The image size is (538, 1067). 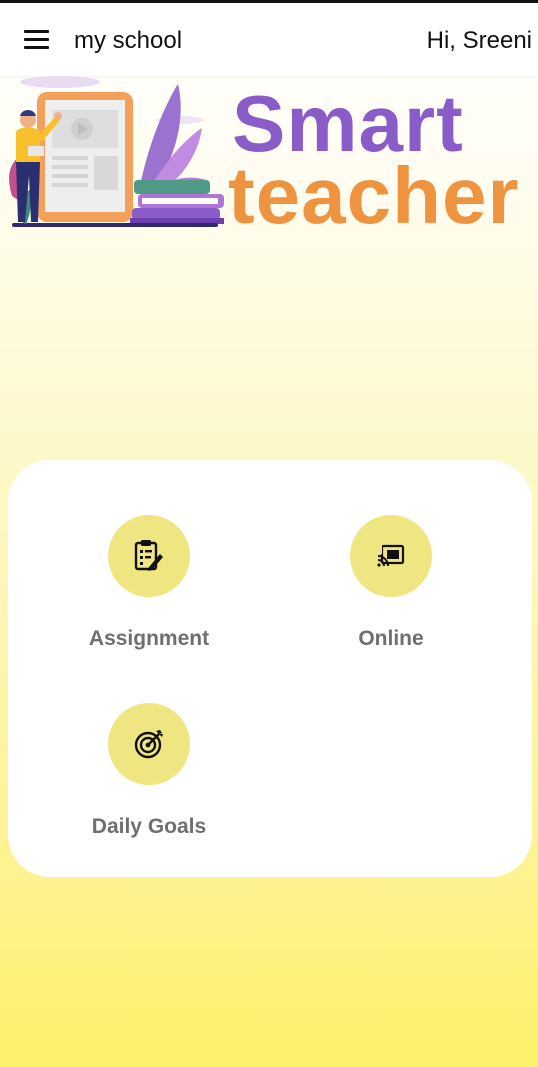 I want to click on daily-goals-icon-circle, so click(x=149, y=744).